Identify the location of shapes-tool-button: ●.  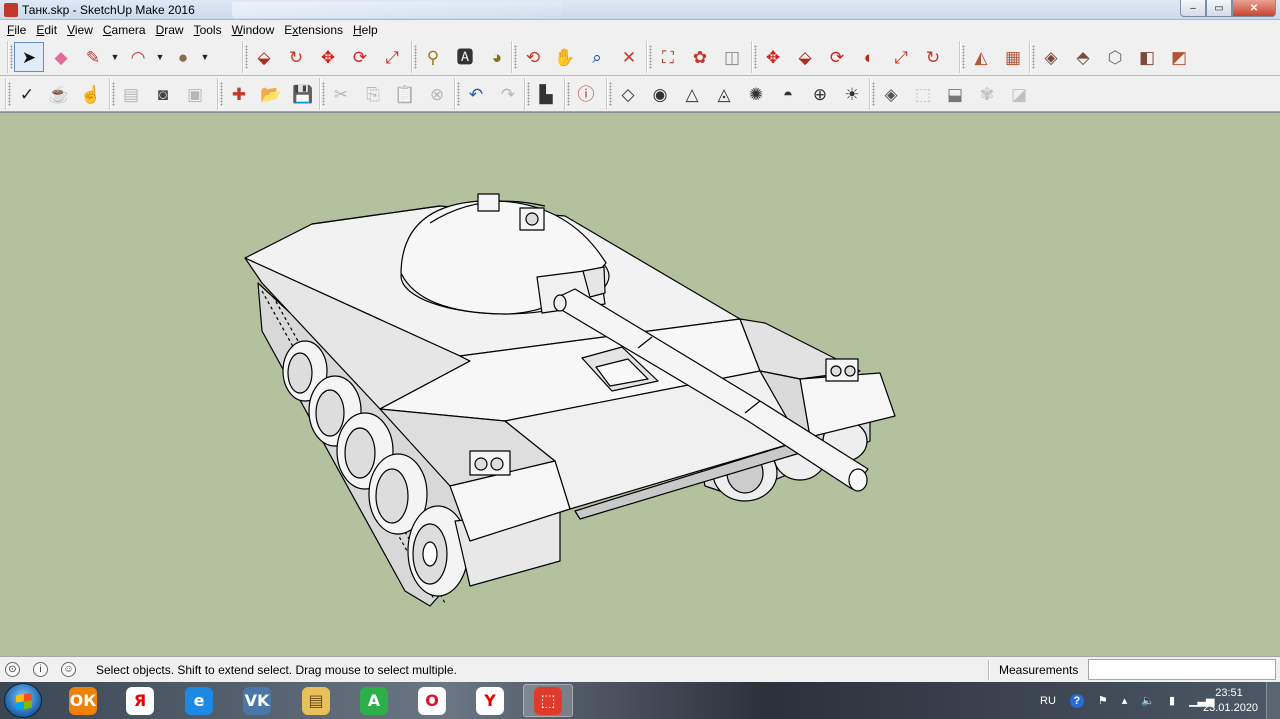
(183, 57).